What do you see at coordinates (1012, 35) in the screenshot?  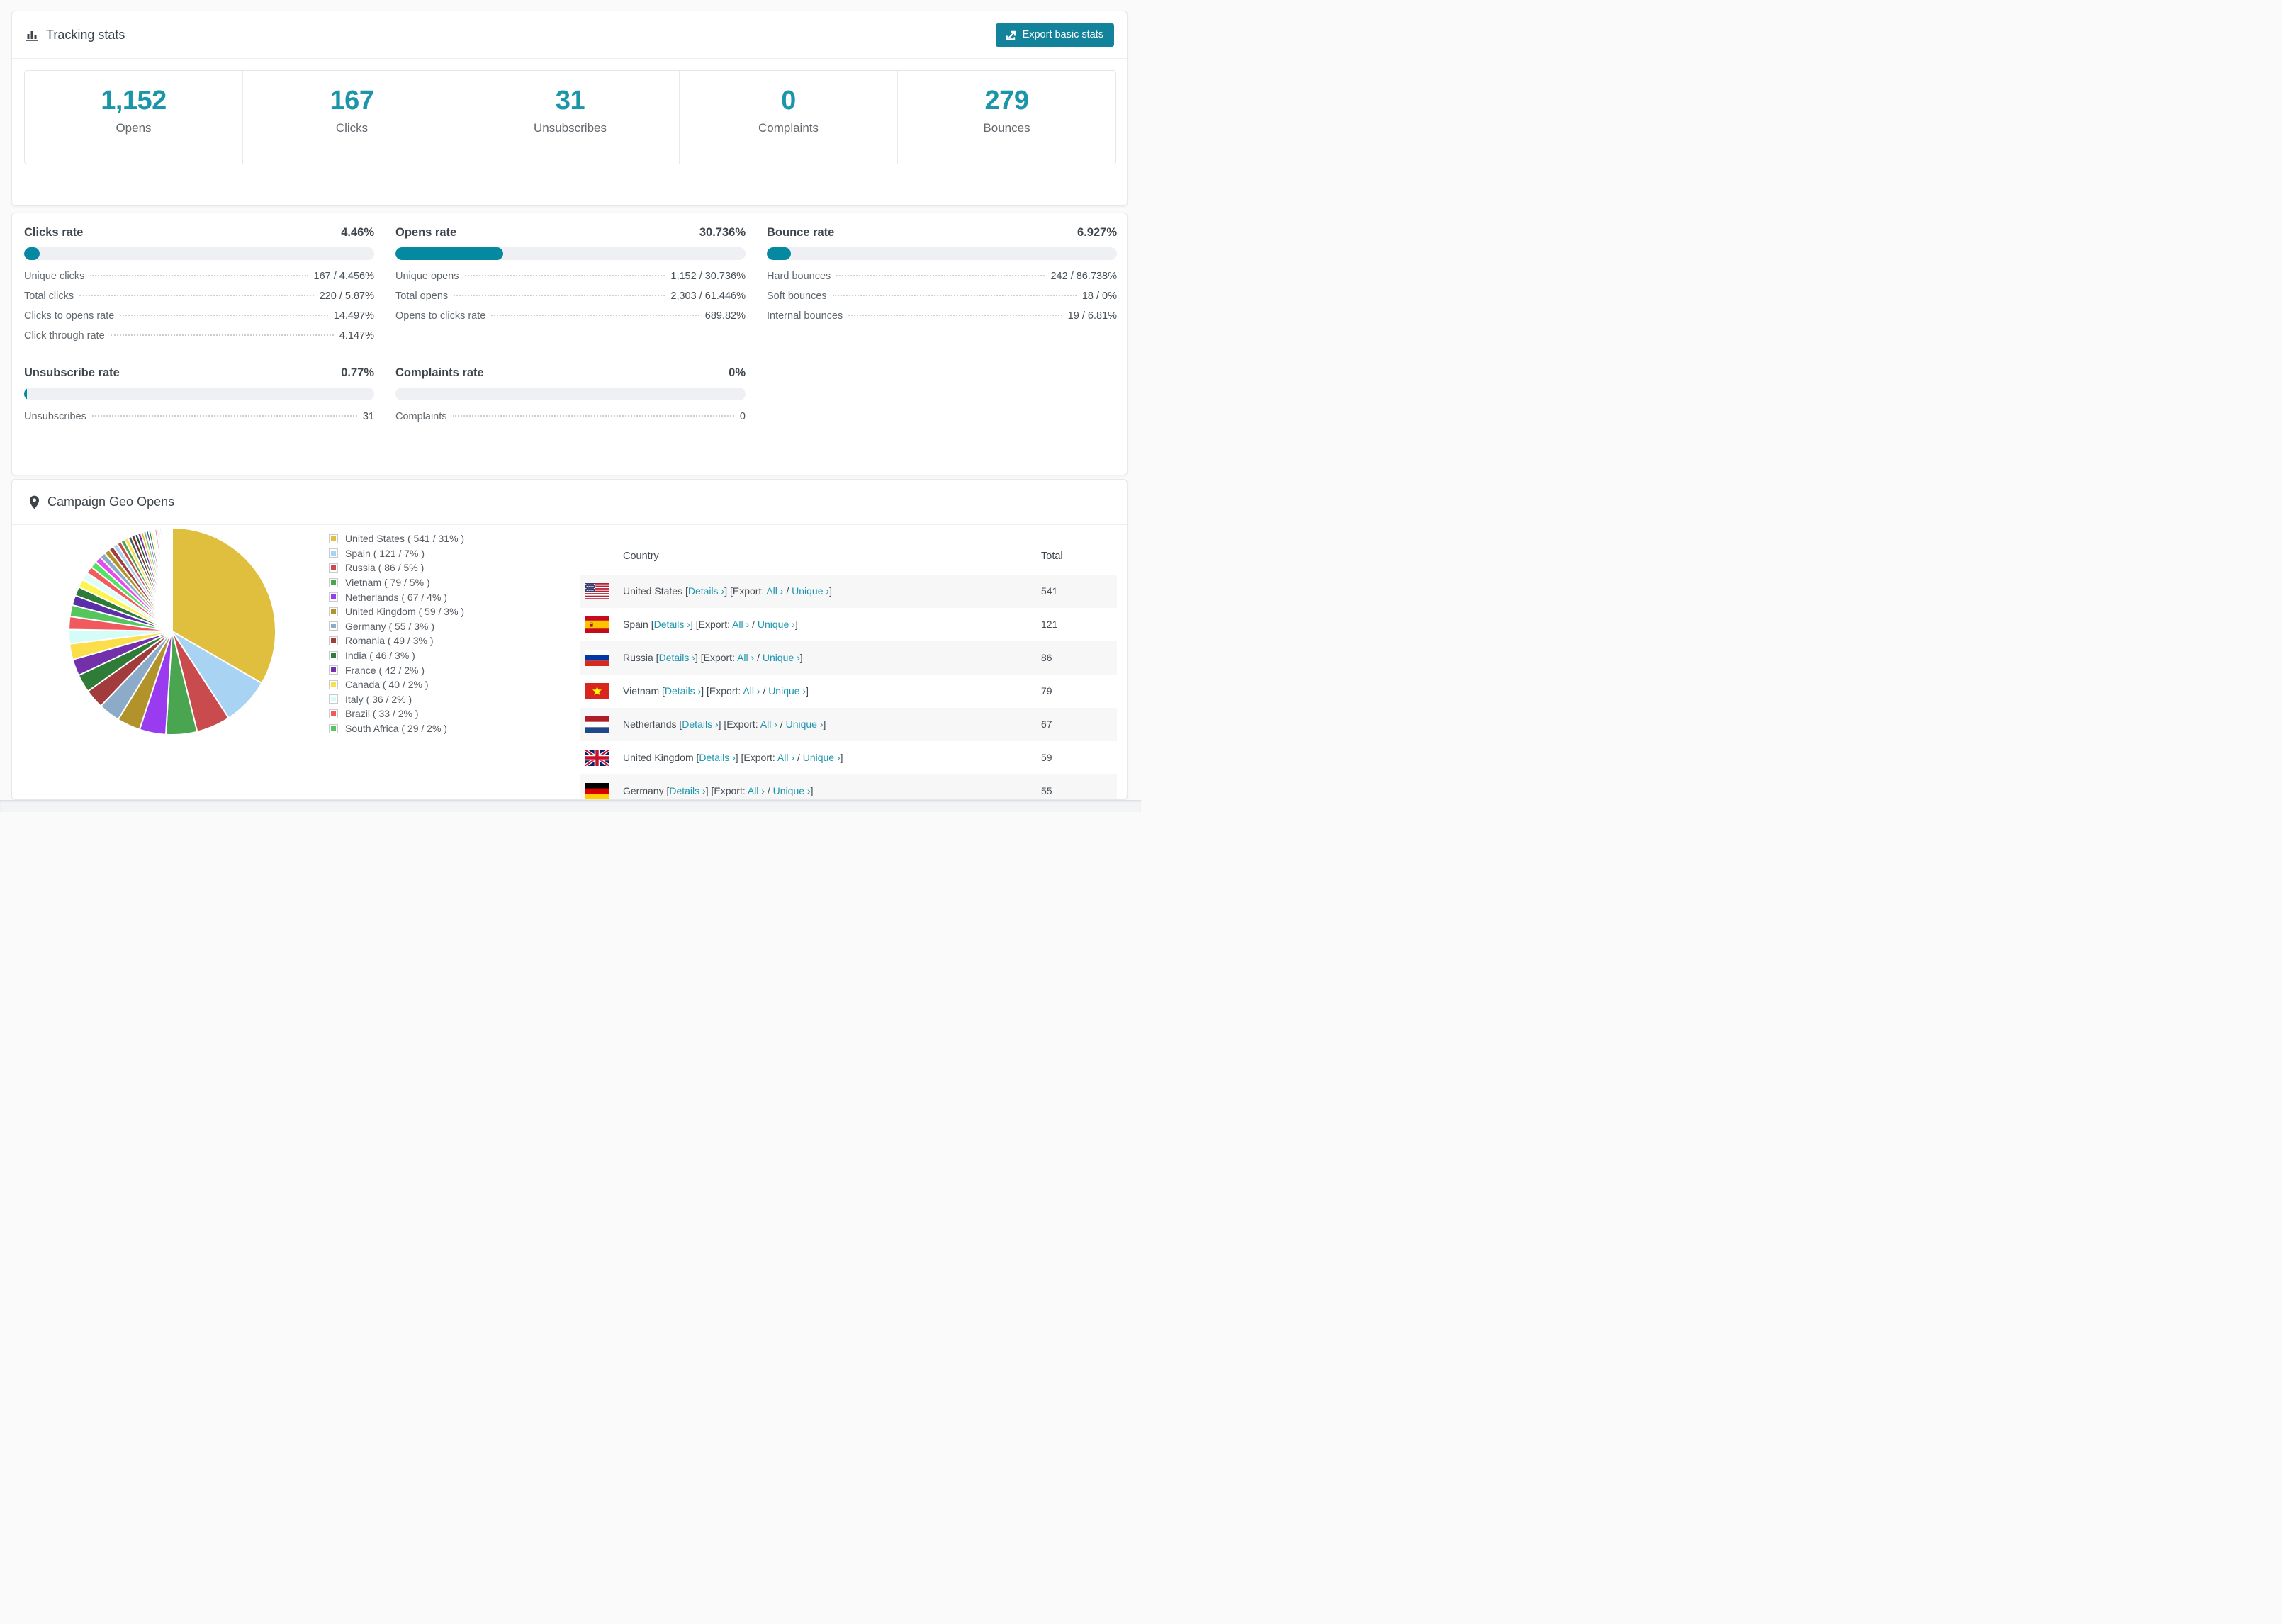 I see `export-icon` at bounding box center [1012, 35].